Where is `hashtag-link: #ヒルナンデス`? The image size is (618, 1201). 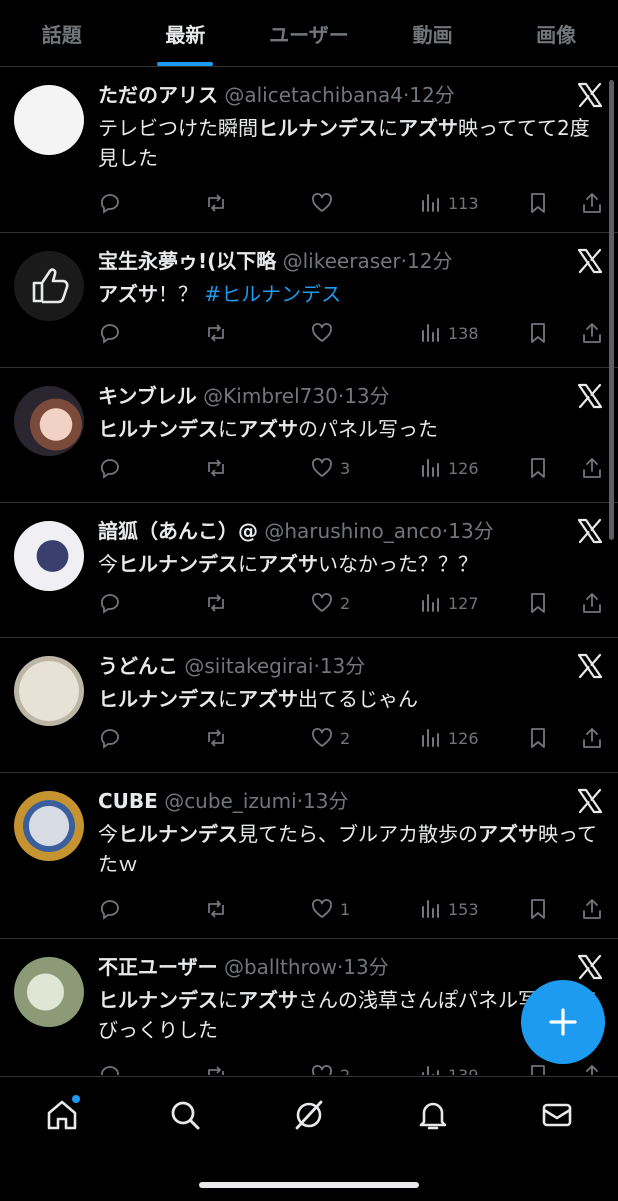
hashtag-link: #ヒルナンデス is located at coordinates (272, 294).